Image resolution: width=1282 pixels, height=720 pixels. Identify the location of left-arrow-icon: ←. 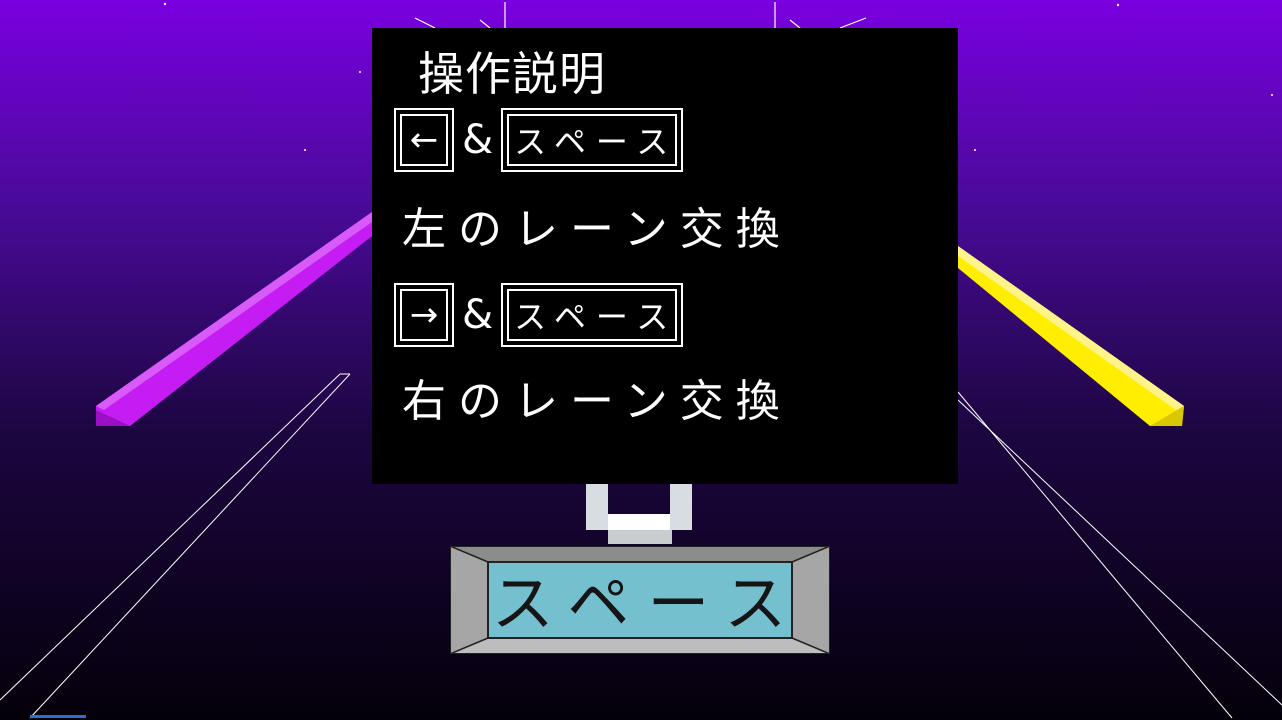
(424, 140).